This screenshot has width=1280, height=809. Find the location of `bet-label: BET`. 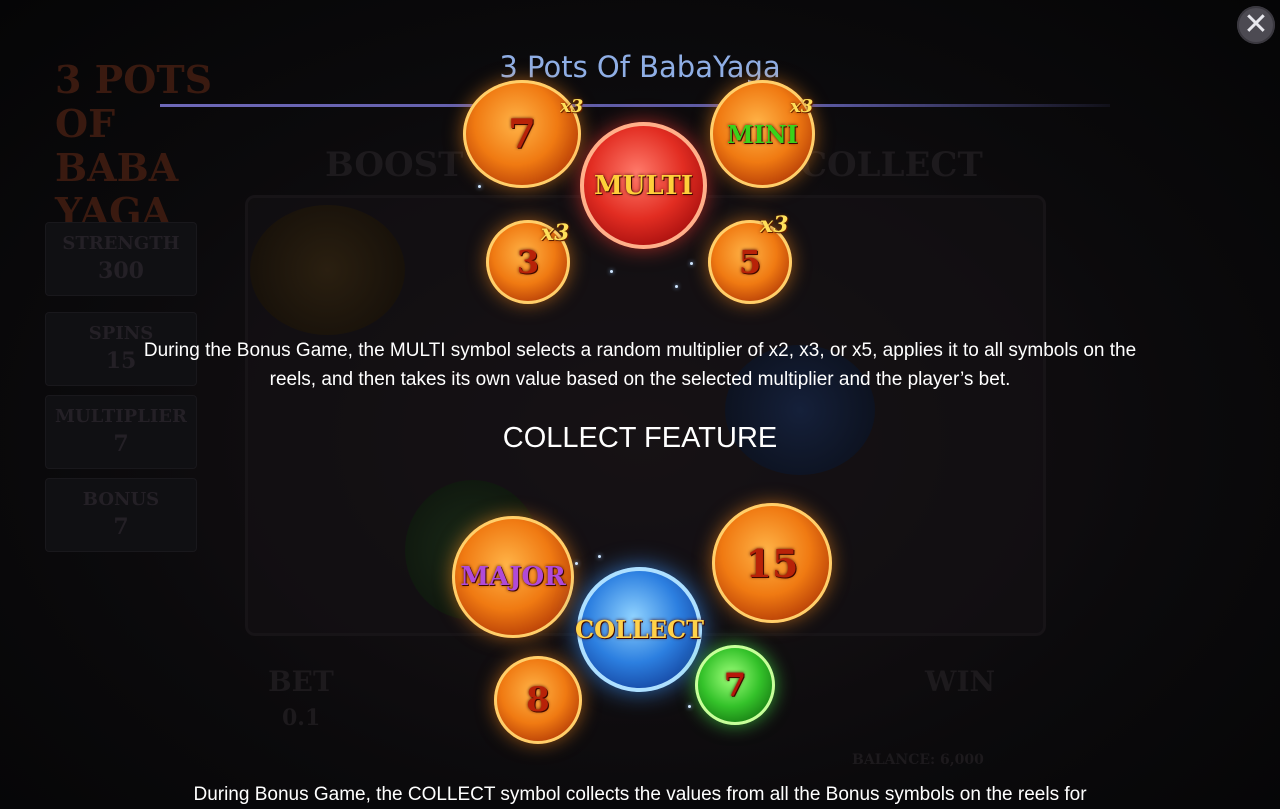

bet-label: BET is located at coordinates (301, 681).